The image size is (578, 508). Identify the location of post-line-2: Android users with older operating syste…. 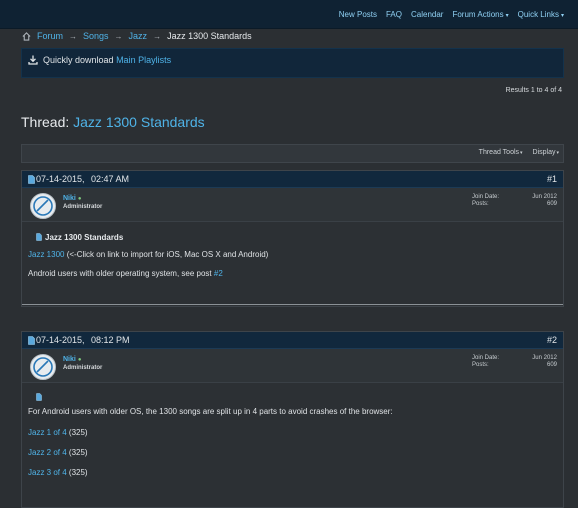
(125, 273).